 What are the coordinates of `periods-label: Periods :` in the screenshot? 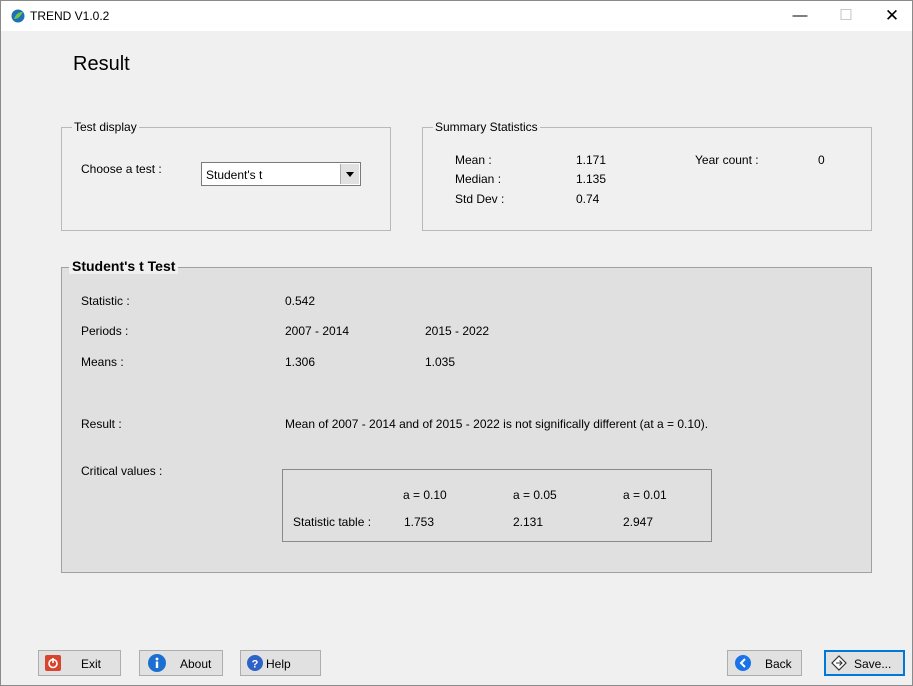 It's located at (105, 331).